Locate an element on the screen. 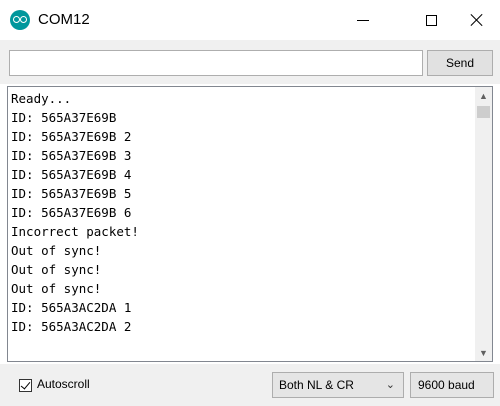 The height and width of the screenshot is (406, 500). scroll-up-icon: ▲ is located at coordinates (483, 95).